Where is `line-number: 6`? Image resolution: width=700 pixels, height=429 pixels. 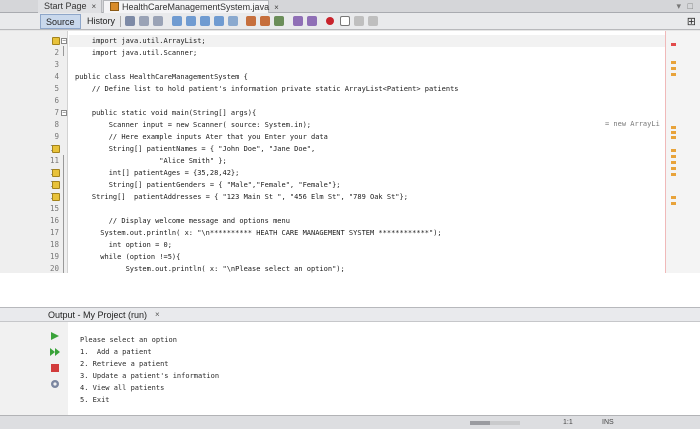 line-number: 6 is located at coordinates (56, 100).